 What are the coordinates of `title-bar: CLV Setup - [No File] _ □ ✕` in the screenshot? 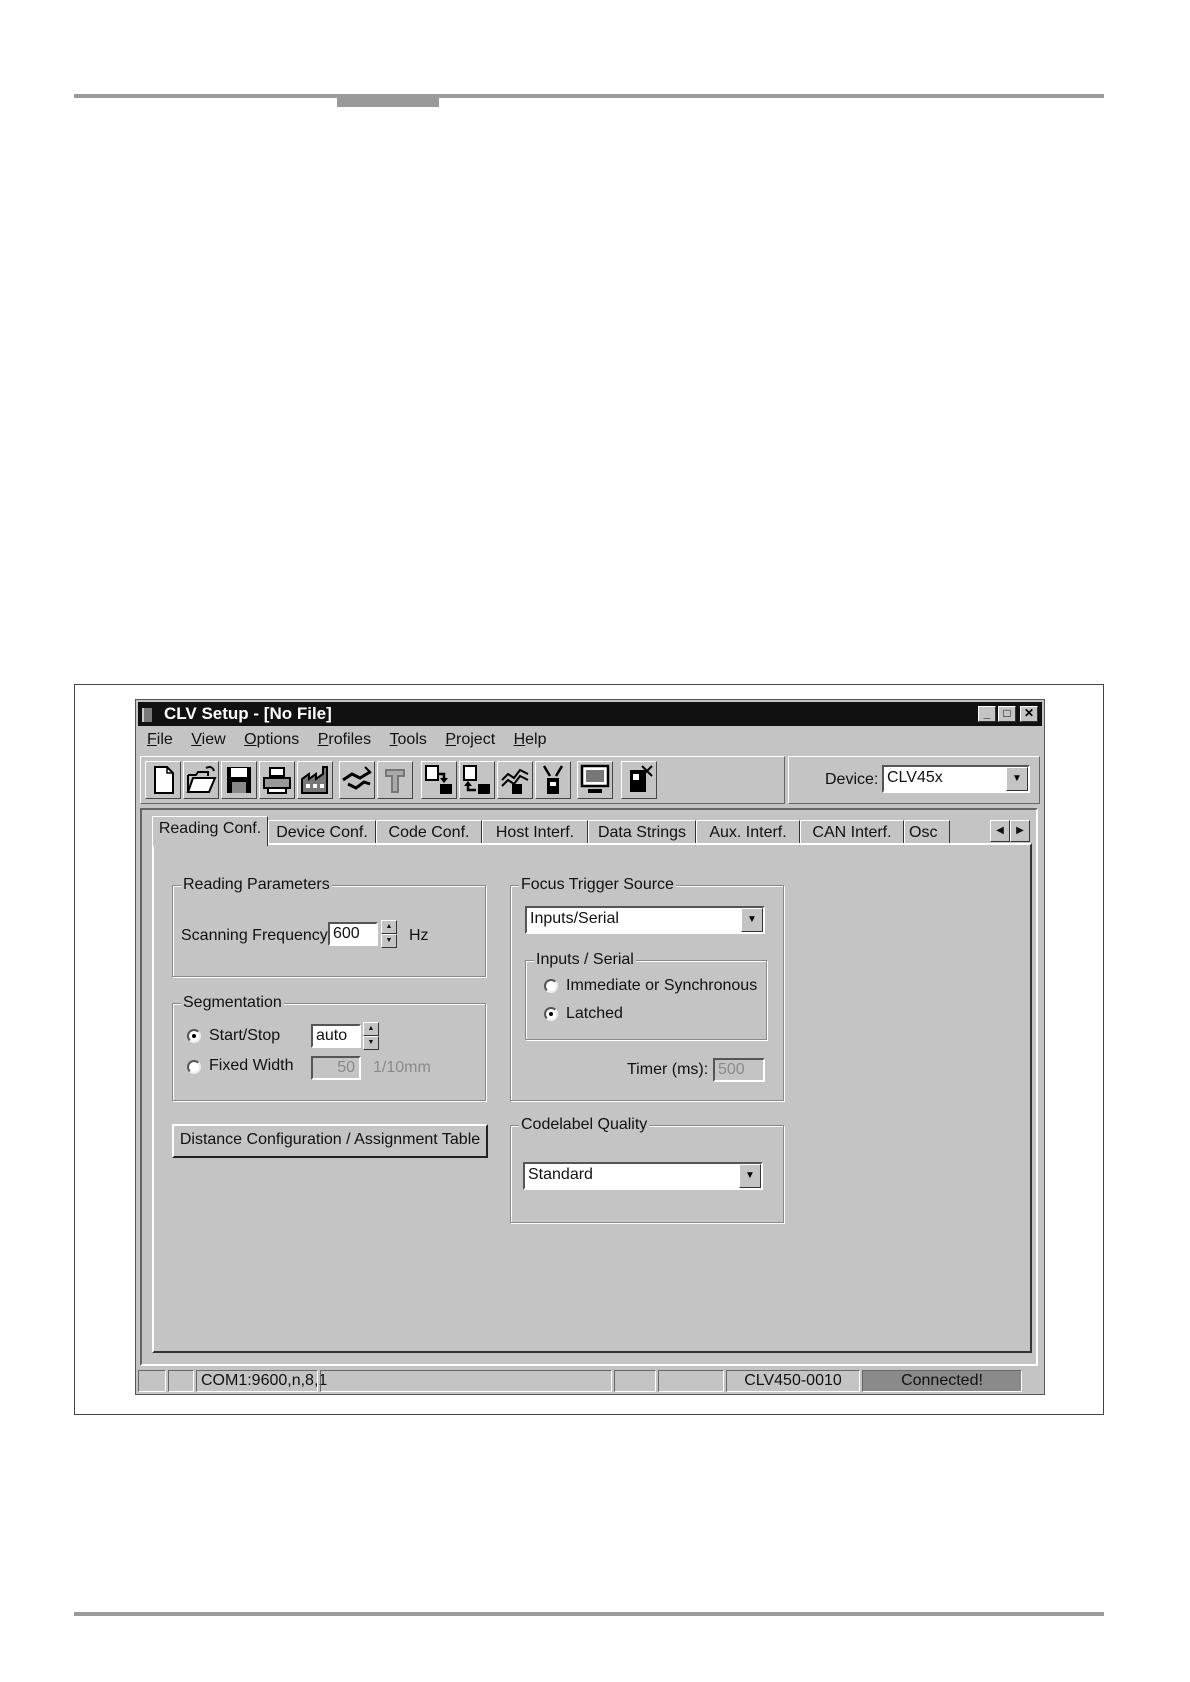 It's located at (590, 714).